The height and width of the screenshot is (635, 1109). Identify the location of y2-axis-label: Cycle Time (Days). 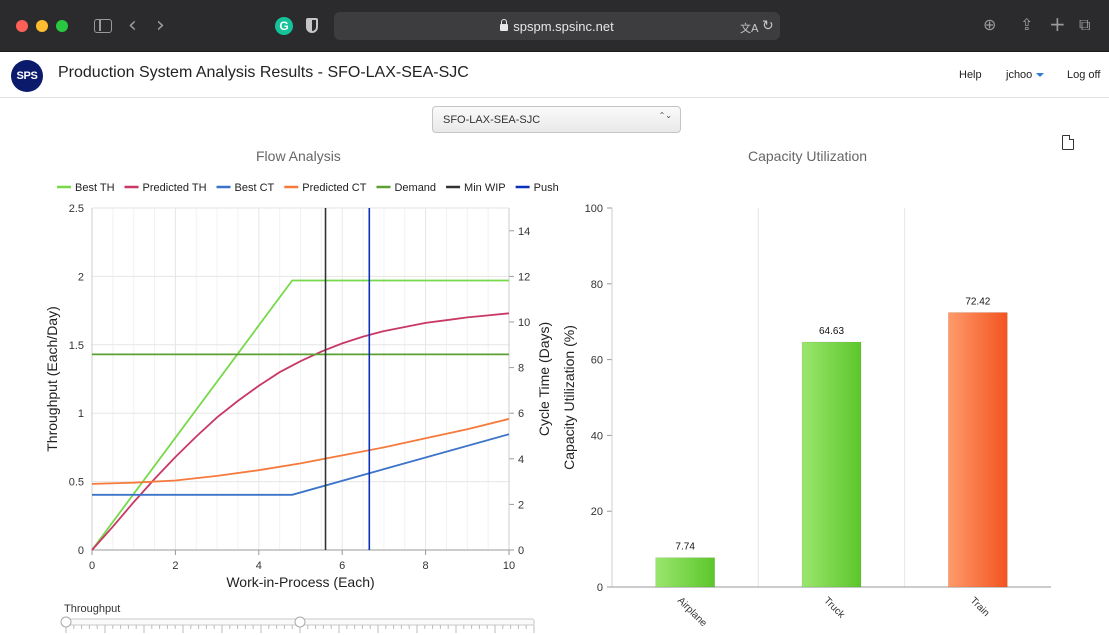
(544, 379).